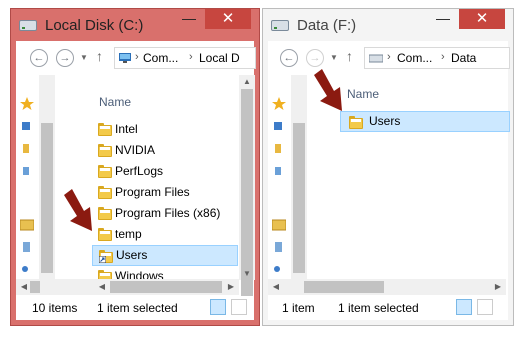  Describe the element at coordinates (463, 58) in the screenshot. I see `address-segment-drive: Data` at that location.